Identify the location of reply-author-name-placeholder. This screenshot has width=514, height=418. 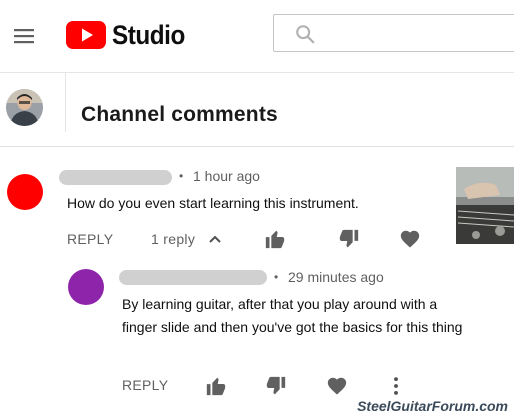
(193, 277).